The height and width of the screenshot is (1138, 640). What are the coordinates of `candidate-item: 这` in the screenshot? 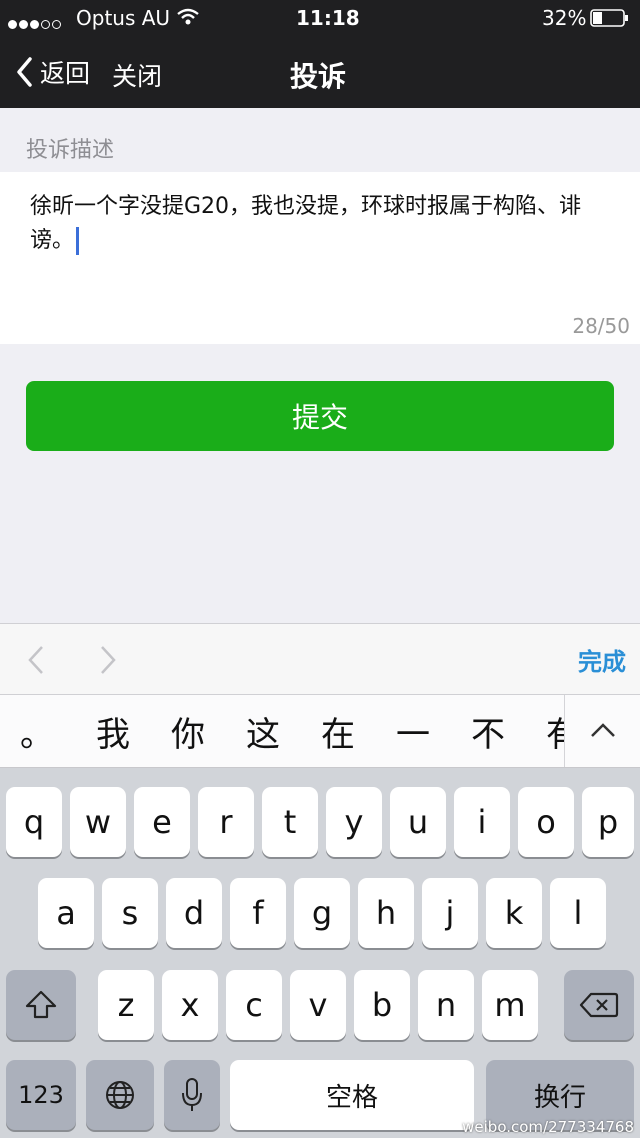 It's located at (263, 731).